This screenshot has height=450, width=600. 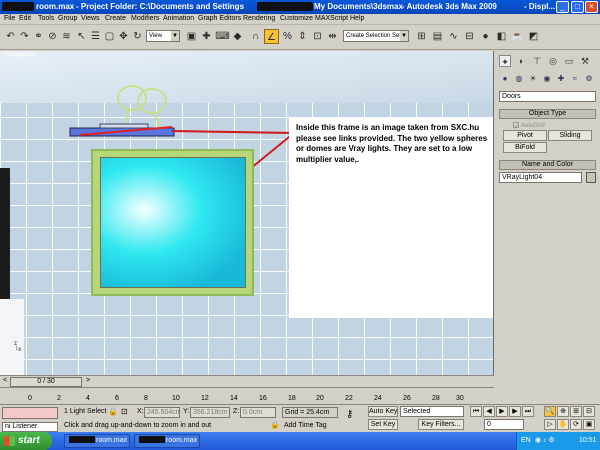 What do you see at coordinates (519, 79) in the screenshot?
I see `shapes-icon: ◍` at bounding box center [519, 79].